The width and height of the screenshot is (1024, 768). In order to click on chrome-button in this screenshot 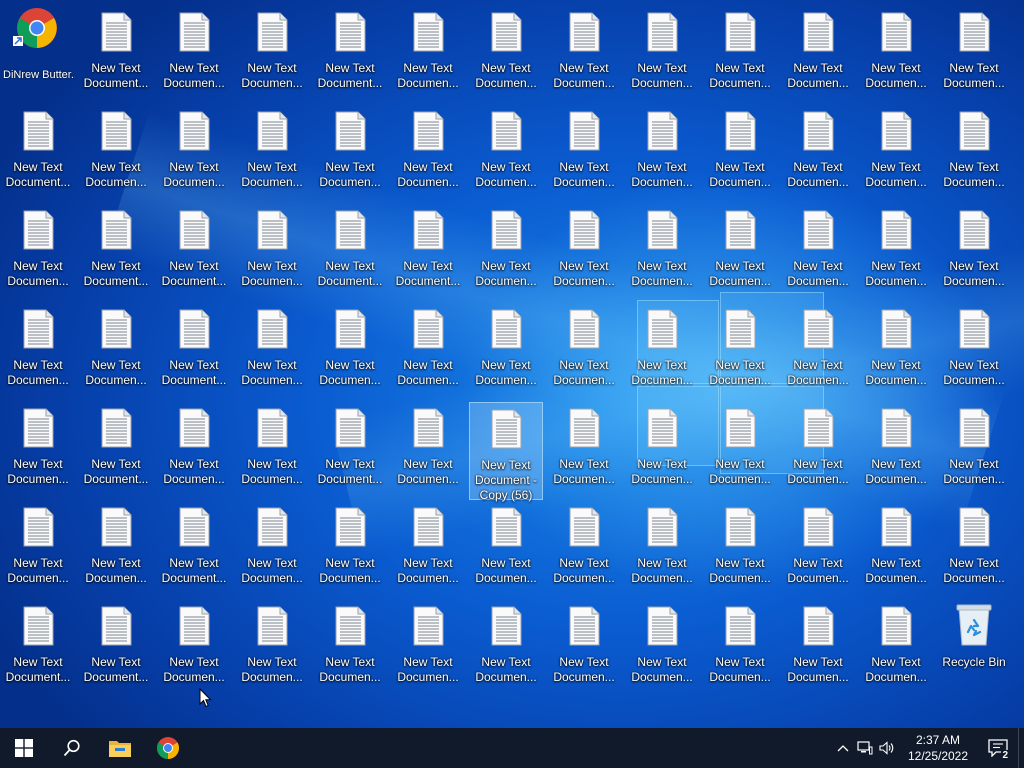, I will do `click(168, 748)`.